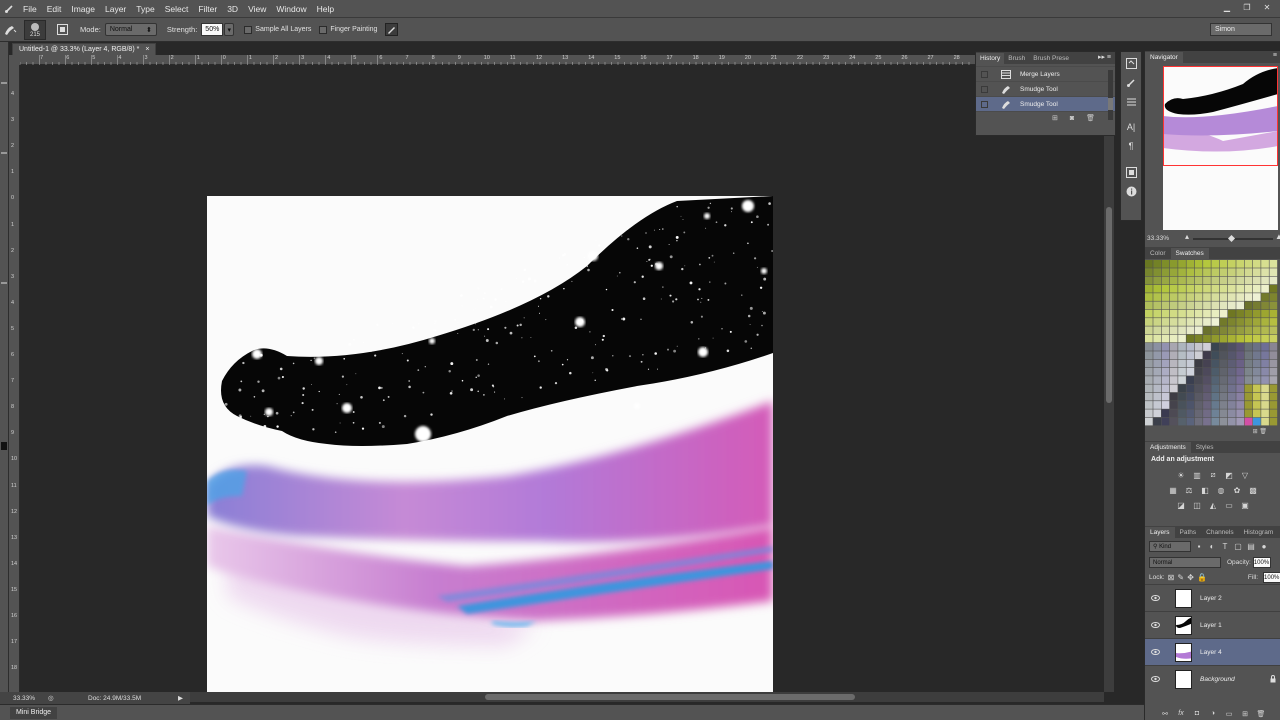 This screenshot has width=1280, height=720. Describe the element at coordinates (1197, 475) in the screenshot. I see `levels-icon: ▥` at that location.